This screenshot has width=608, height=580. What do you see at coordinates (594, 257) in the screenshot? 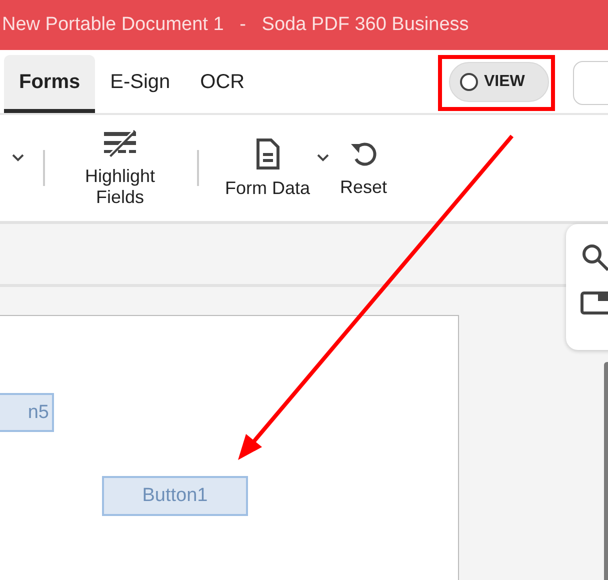
I see `search-icon` at bounding box center [594, 257].